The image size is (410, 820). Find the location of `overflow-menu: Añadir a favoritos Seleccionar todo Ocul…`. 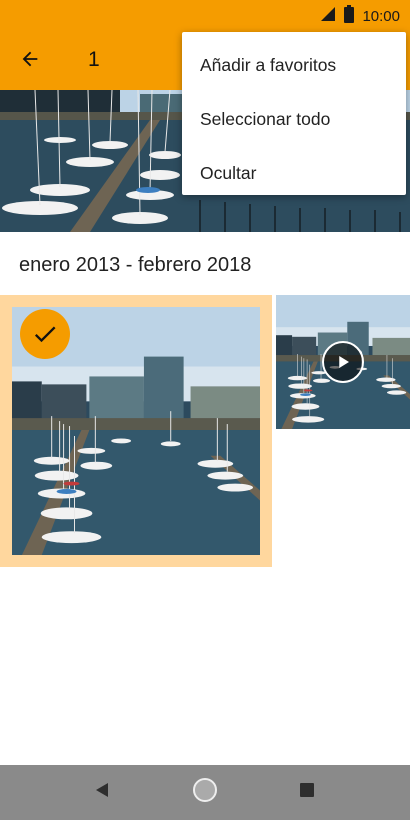

overflow-menu: Añadir a favoritos Seleccionar todo Ocul… is located at coordinates (294, 113).